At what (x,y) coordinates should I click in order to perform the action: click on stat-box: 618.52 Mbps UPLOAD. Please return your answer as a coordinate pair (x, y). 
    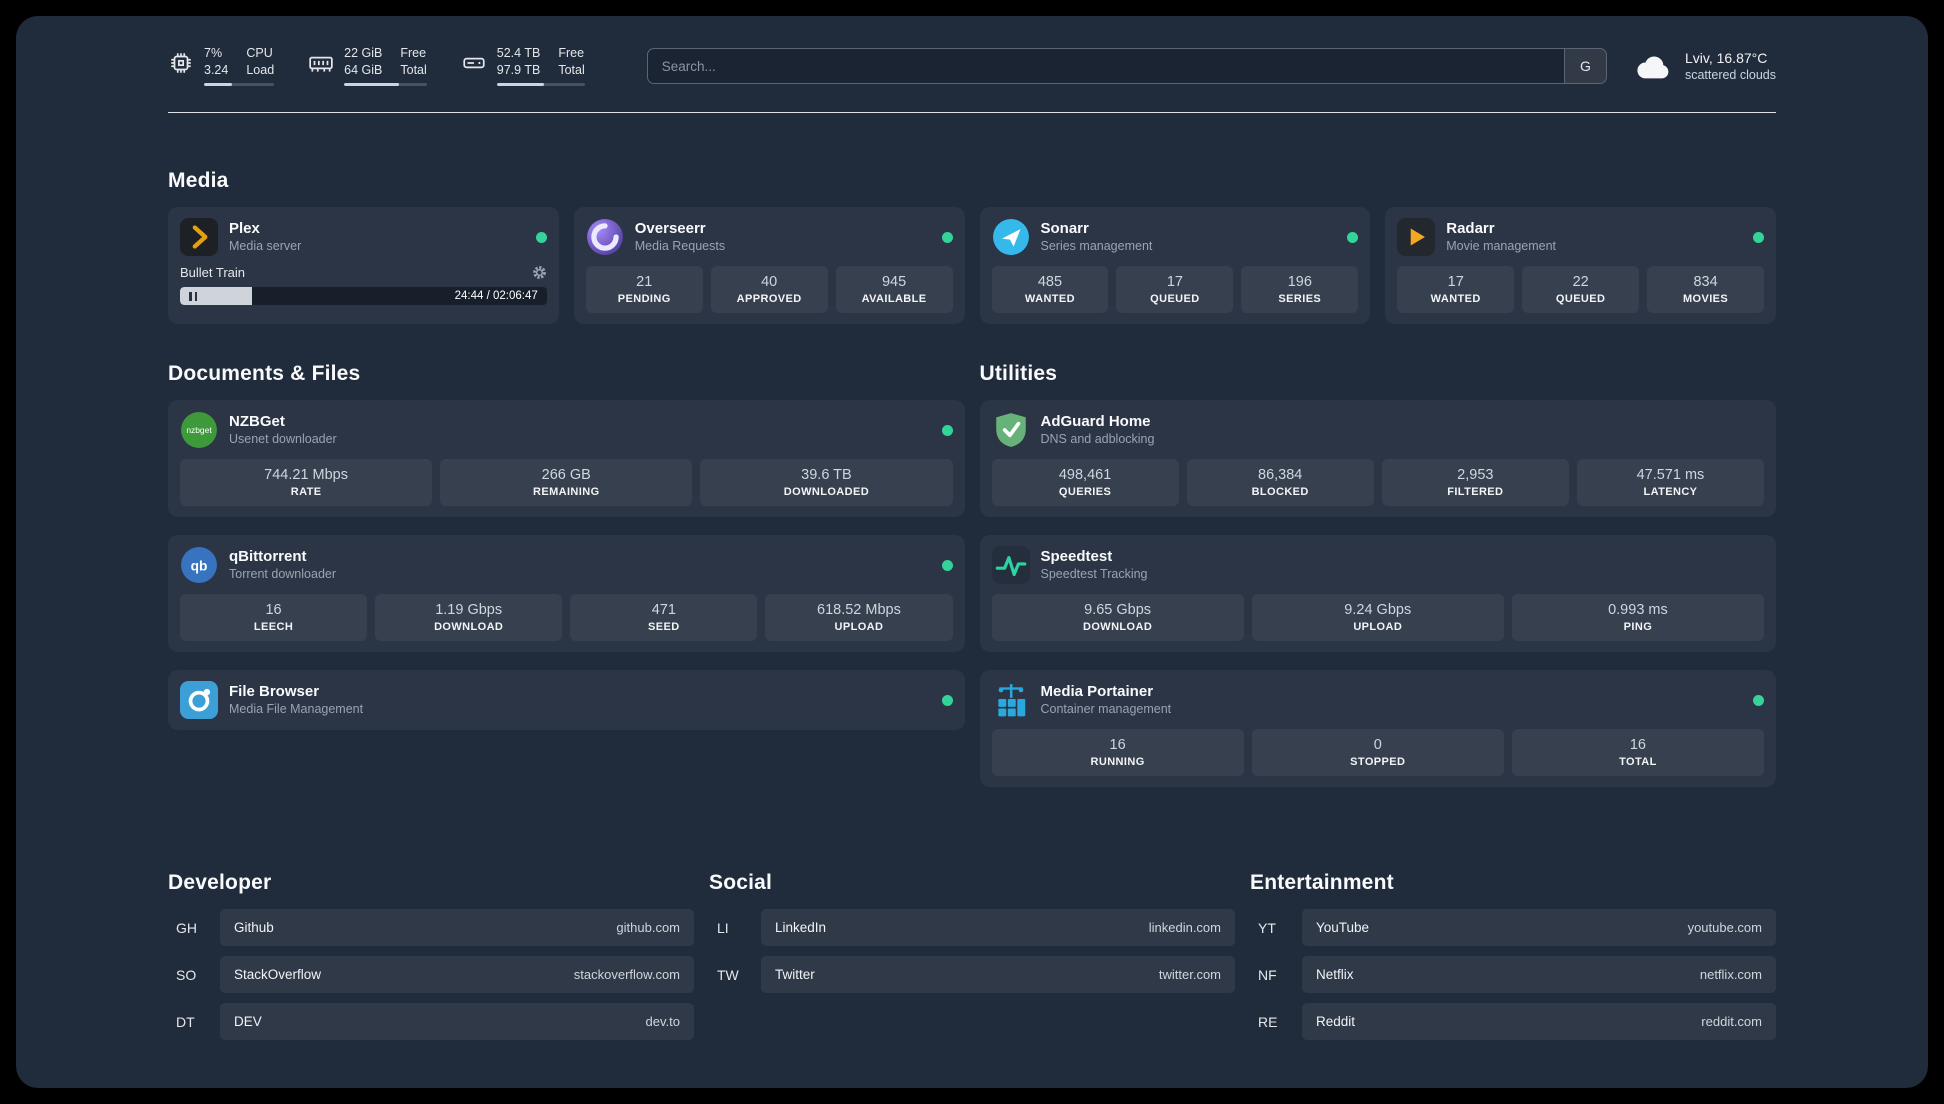
    Looking at the image, I should click on (859, 618).